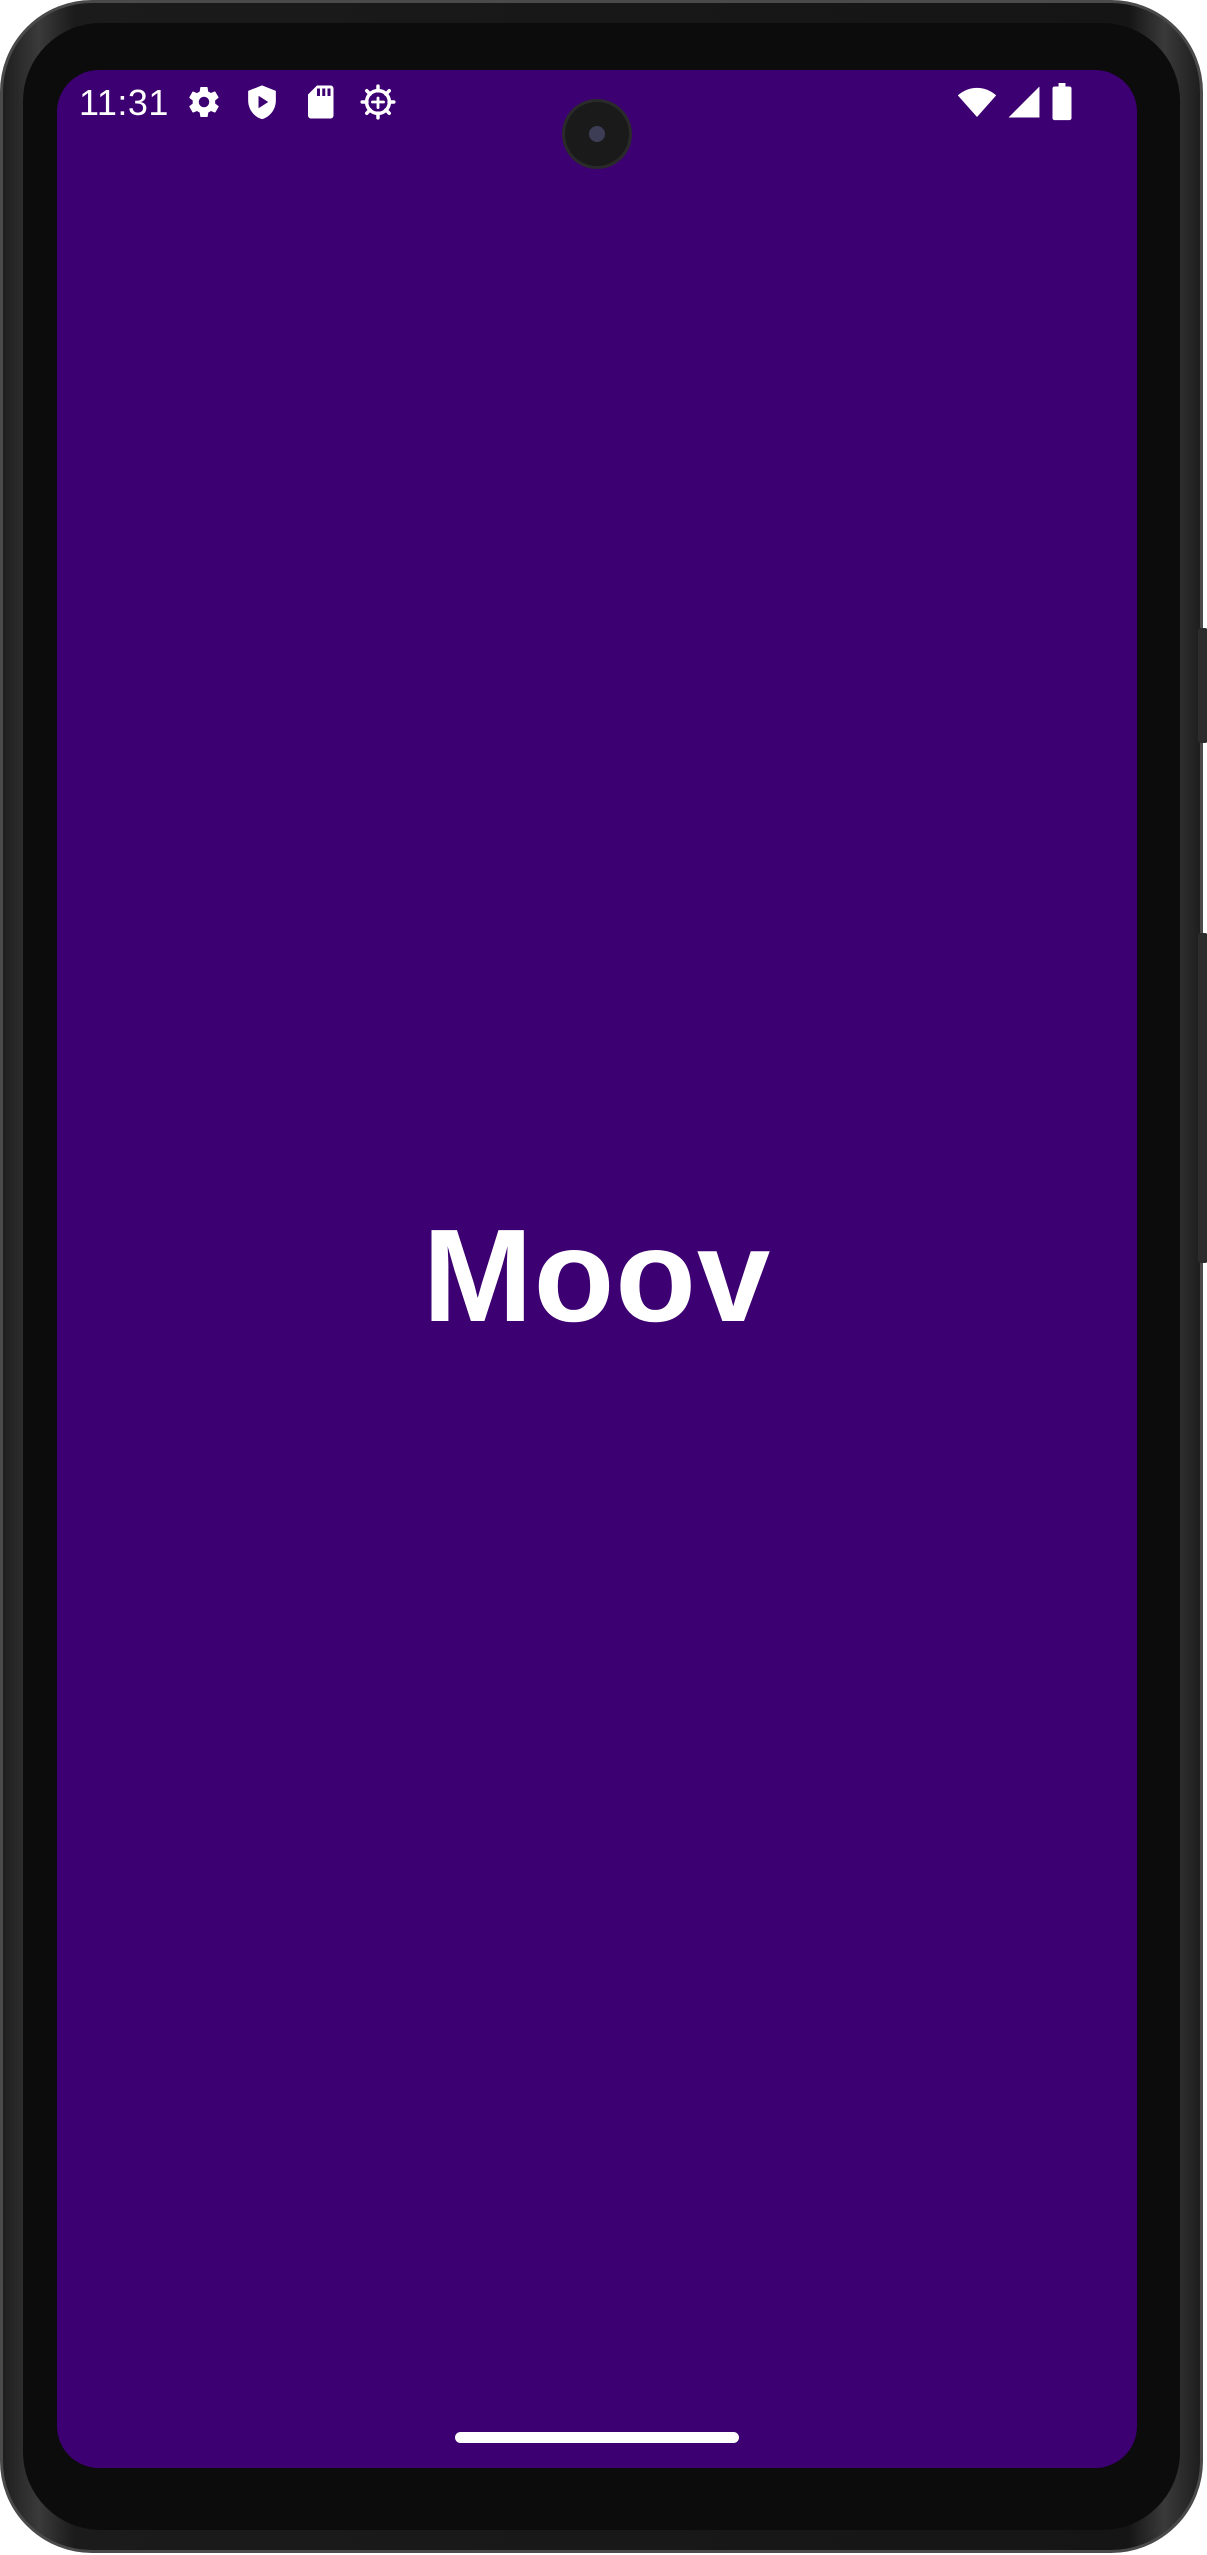 Image resolution: width=1207 pixels, height=2555 pixels. What do you see at coordinates (378, 102) in the screenshot?
I see `debug-icon` at bounding box center [378, 102].